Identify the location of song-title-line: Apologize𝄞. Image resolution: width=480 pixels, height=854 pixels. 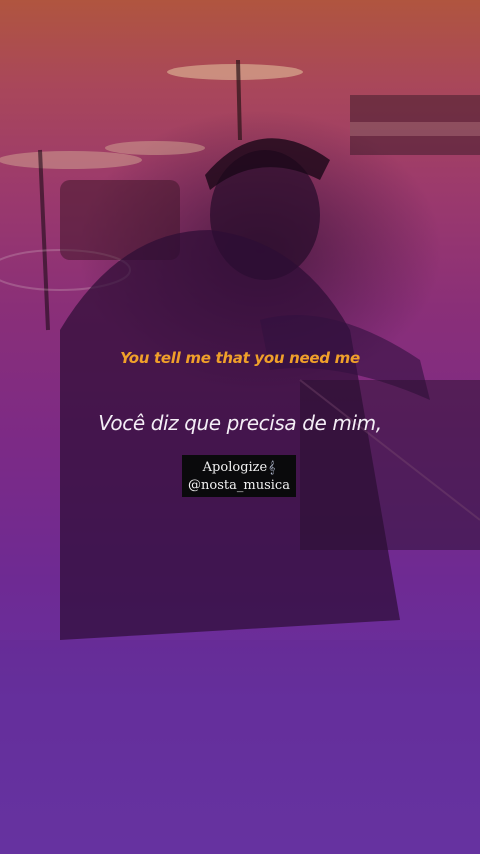
(239, 467).